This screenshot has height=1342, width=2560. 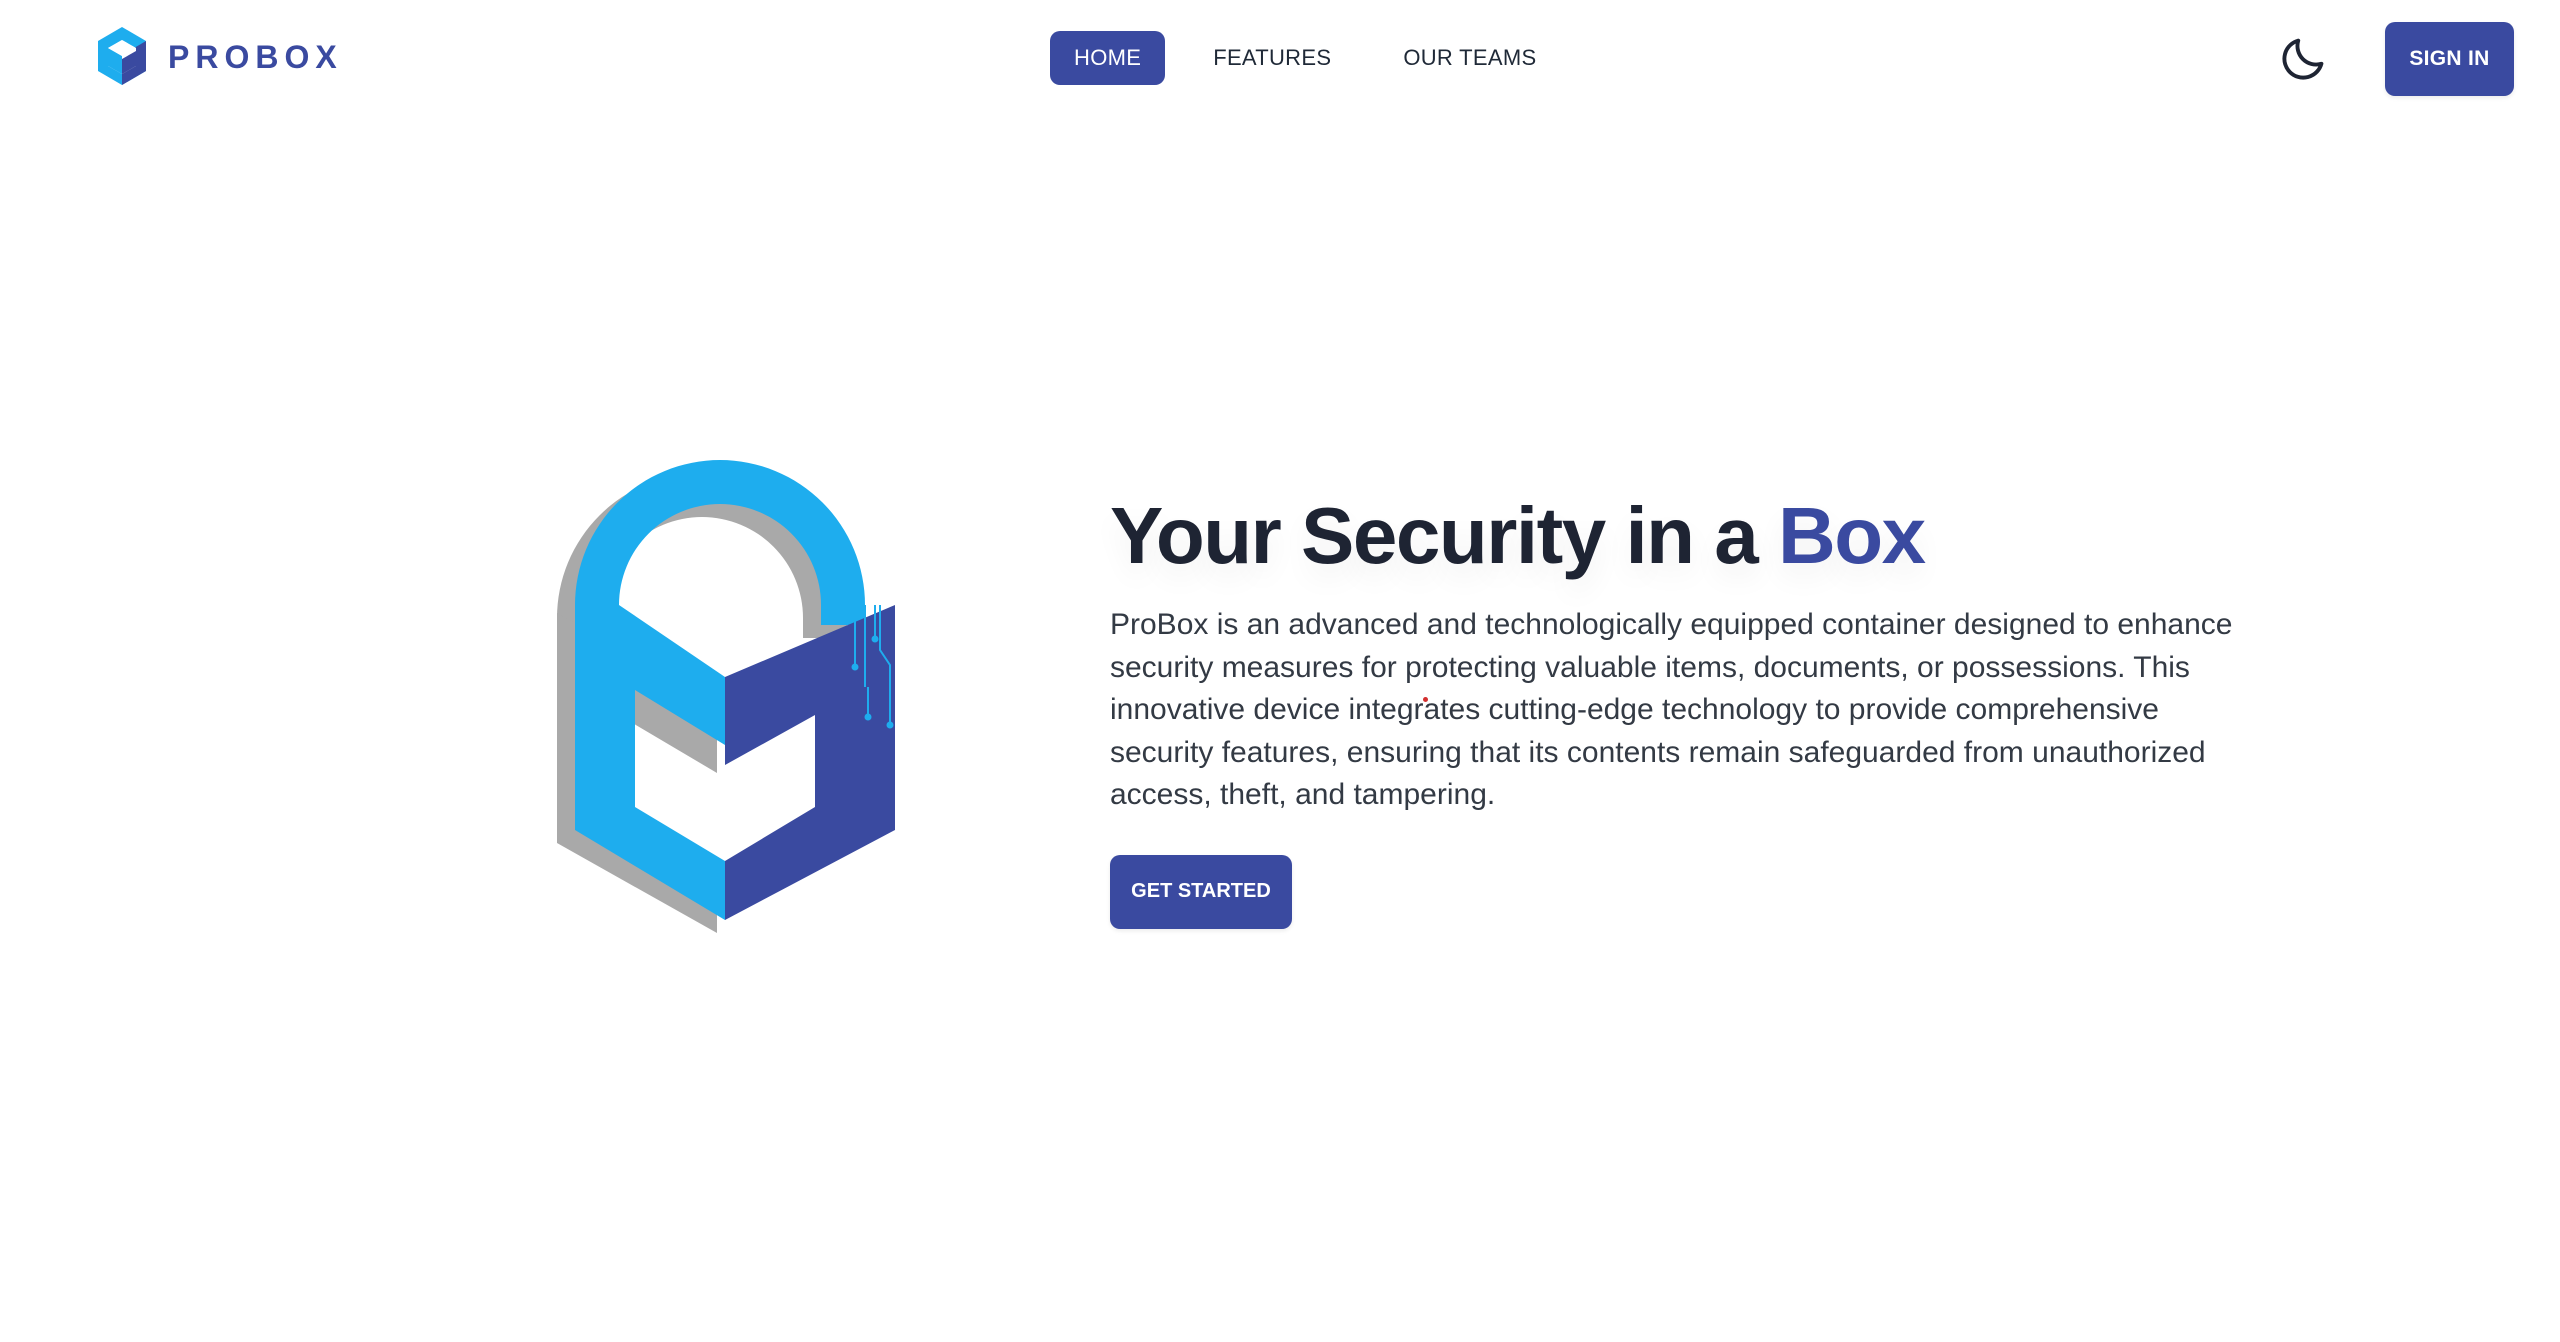 What do you see at coordinates (1425, 699) in the screenshot?
I see `cursor-dot` at bounding box center [1425, 699].